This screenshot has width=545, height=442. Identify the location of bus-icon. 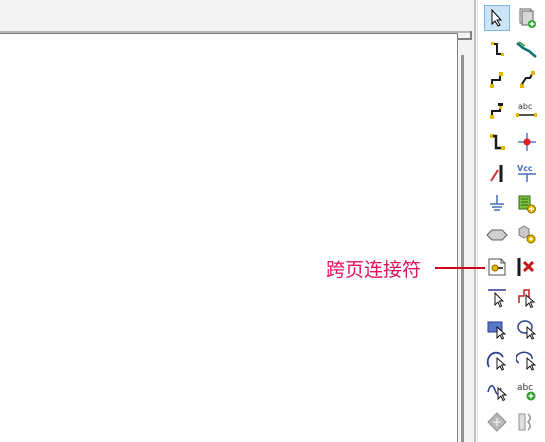
(527, 49).